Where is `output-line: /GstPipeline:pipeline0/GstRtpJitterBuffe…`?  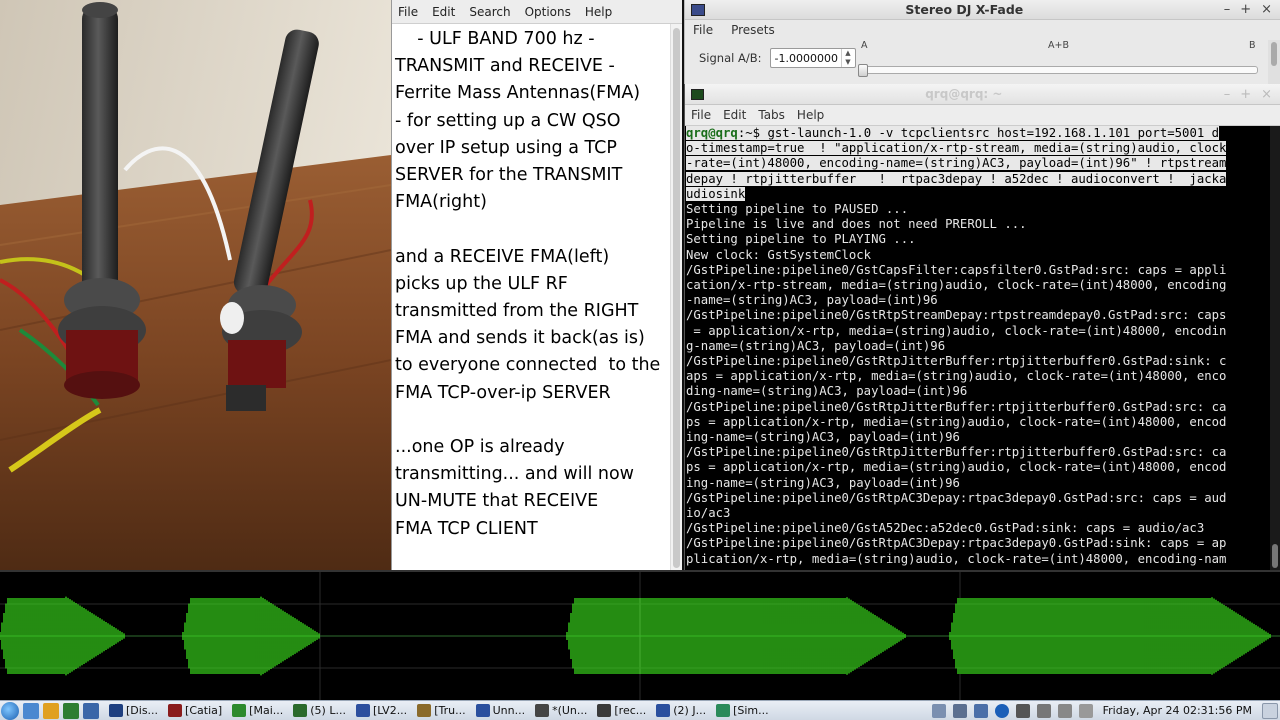
output-line: /GstPipeline:pipeline0/GstRtpJitterBuffe… is located at coordinates (956, 406).